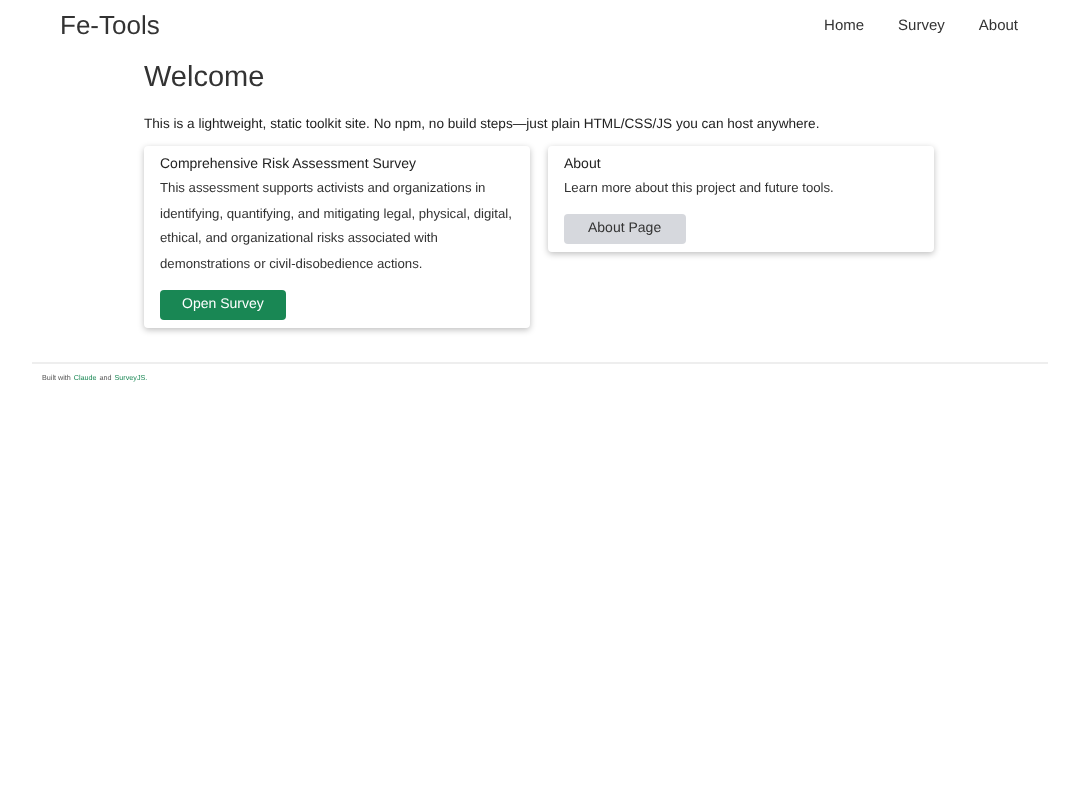  Describe the element at coordinates (205, 78) in the screenshot. I see `page-title: Welcome` at that location.